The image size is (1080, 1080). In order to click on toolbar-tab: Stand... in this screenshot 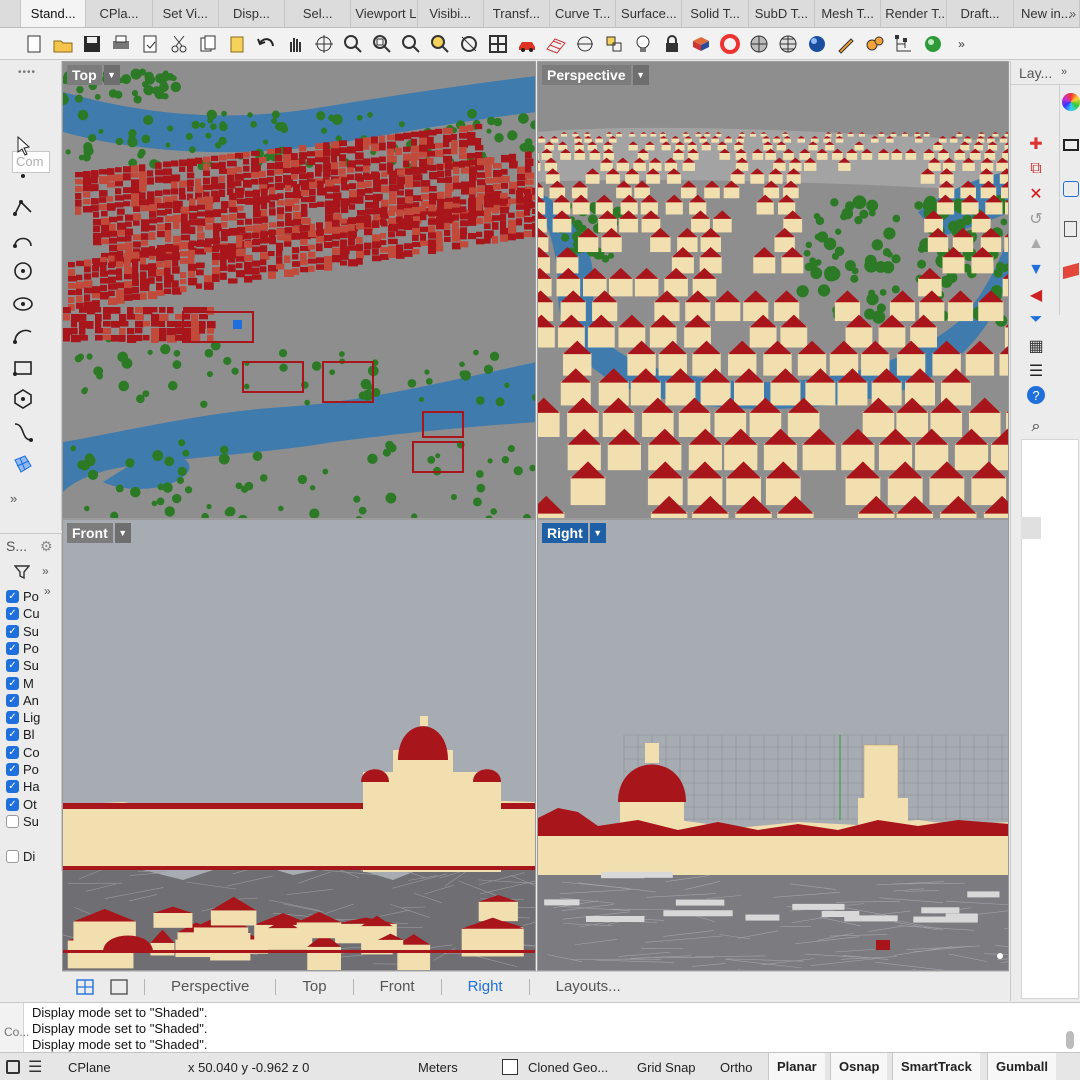, I will do `click(53, 13)`.